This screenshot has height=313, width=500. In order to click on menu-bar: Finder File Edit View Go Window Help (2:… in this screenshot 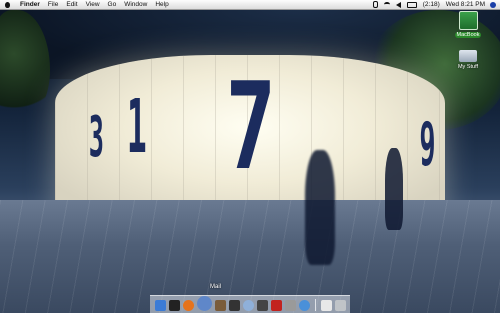, I will do `click(250, 5)`.